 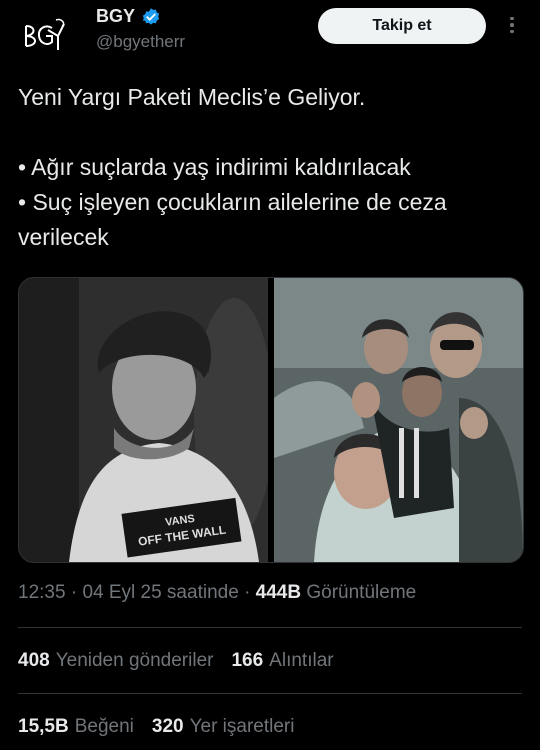 I want to click on bgy-logo-icon, so click(x=45, y=34).